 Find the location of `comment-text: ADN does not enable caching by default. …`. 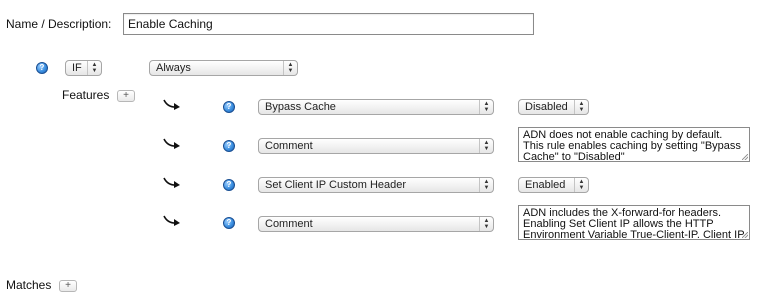

comment-text: ADN does not enable caching by default. … is located at coordinates (632, 145).